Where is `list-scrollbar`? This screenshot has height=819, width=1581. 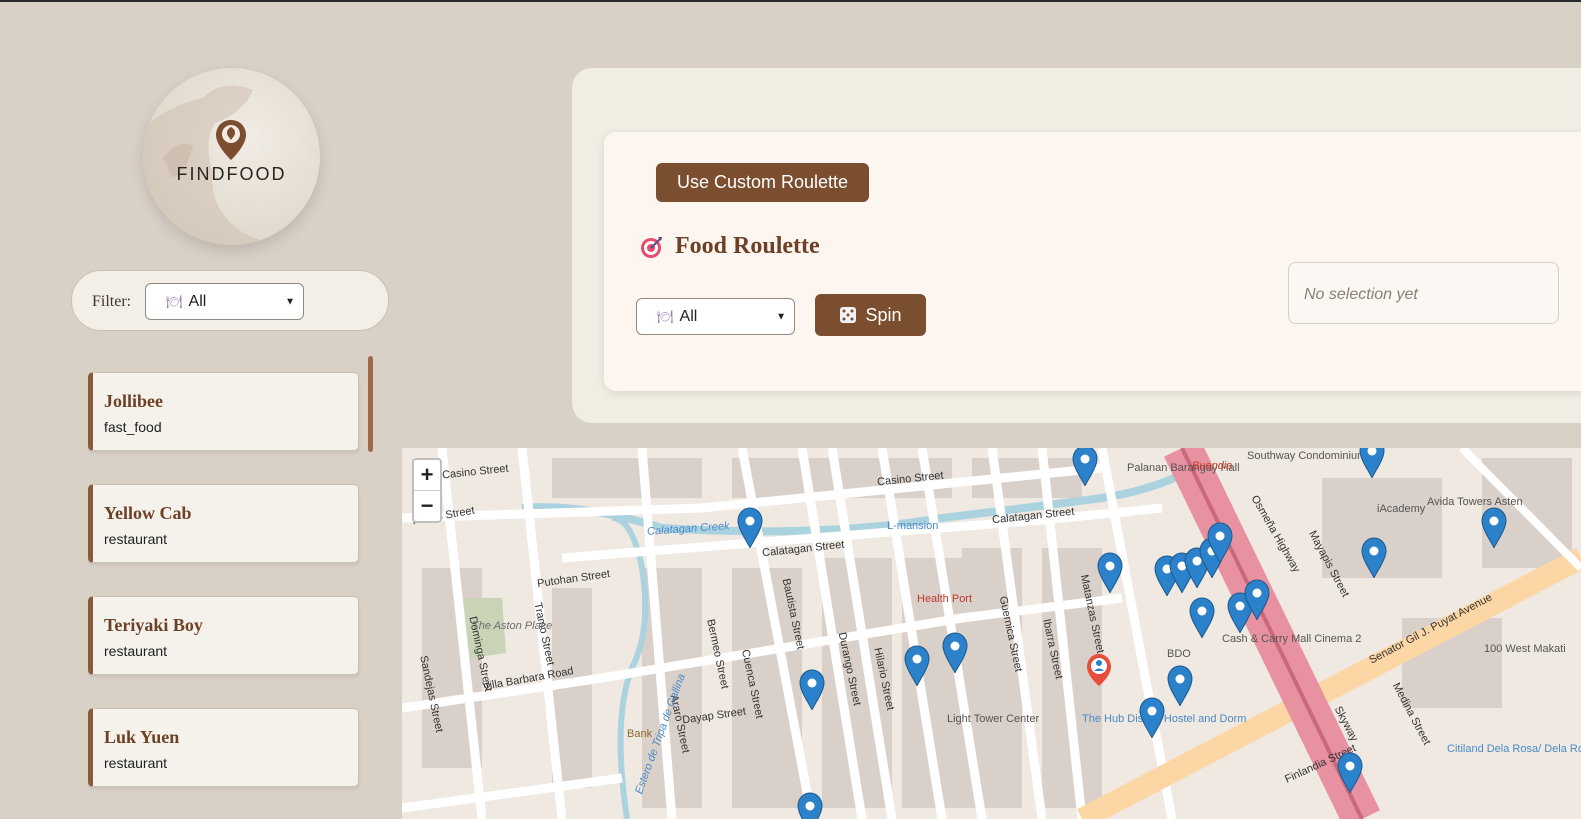
list-scrollbar is located at coordinates (370, 404).